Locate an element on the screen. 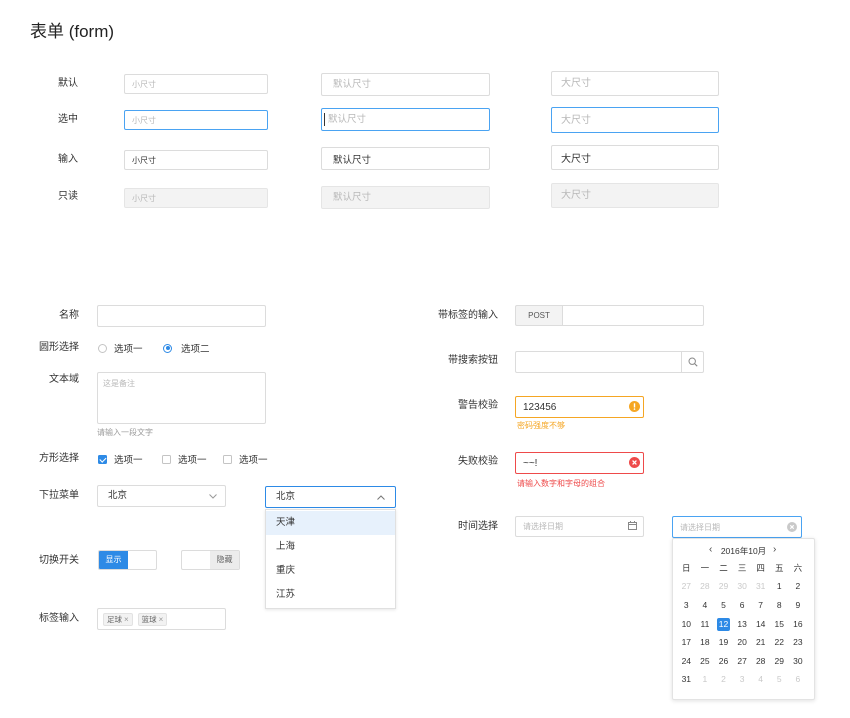 The width and height of the screenshot is (850, 718). warning-input is located at coordinates (579, 407).